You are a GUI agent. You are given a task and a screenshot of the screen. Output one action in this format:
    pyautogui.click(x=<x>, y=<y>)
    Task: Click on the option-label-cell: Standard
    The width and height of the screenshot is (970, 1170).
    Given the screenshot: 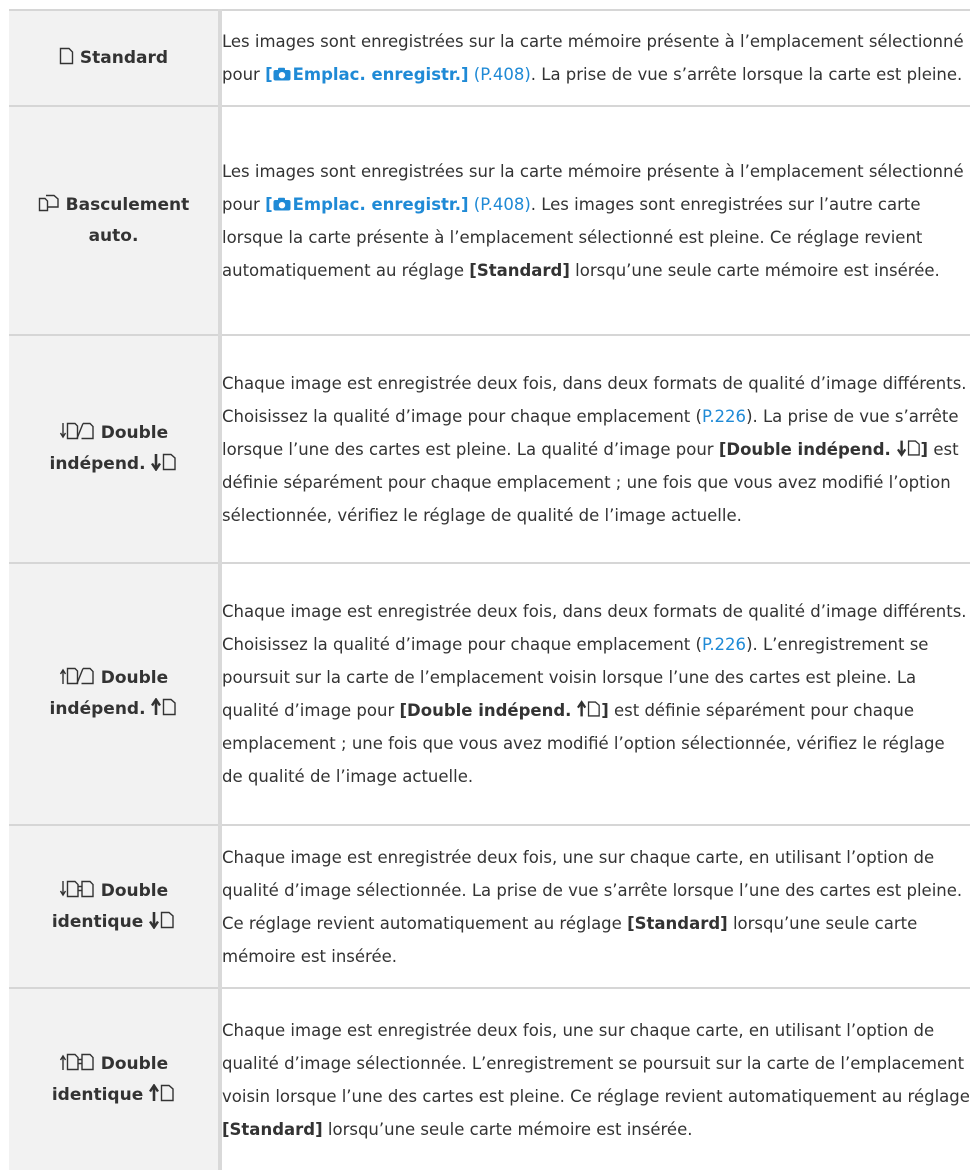 What is the action you would take?
    pyautogui.click(x=115, y=57)
    